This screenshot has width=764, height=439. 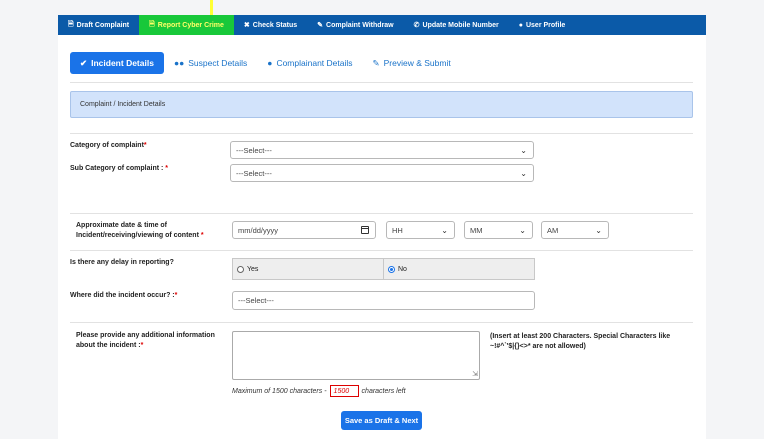 I want to click on nav-update-mobile: ✆ Update Mobile Number, so click(x=456, y=25).